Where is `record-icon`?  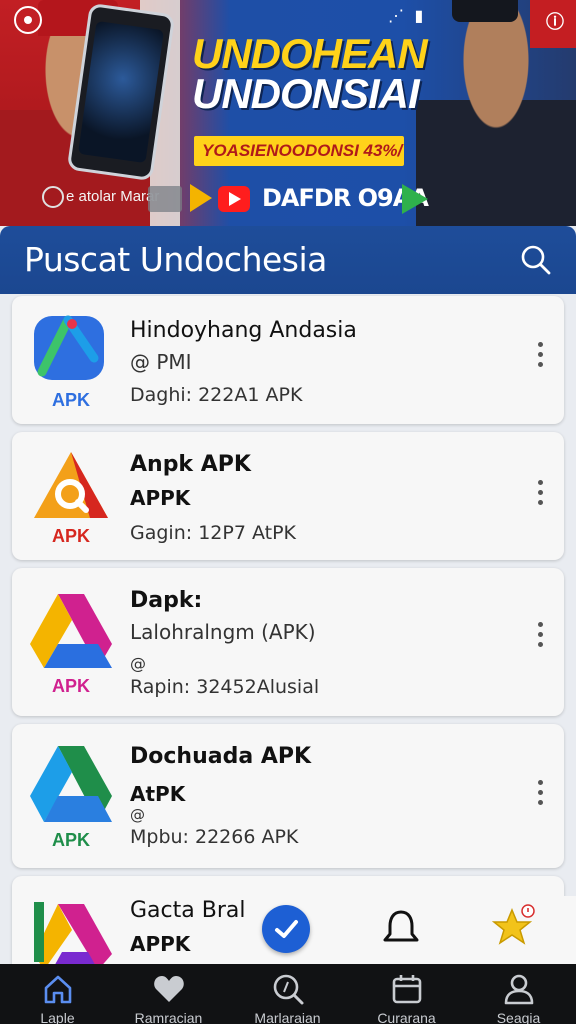 record-icon is located at coordinates (28, 20).